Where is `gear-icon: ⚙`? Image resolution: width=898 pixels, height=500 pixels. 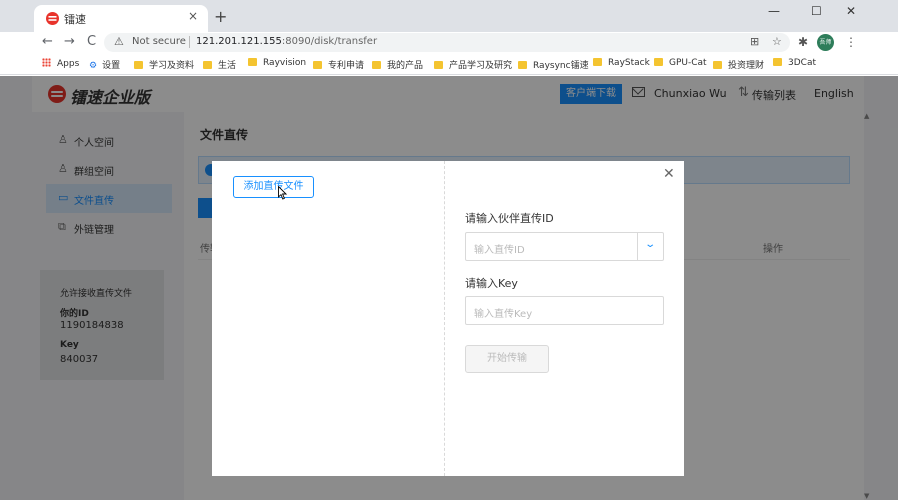 gear-icon: ⚙ is located at coordinates (93, 66).